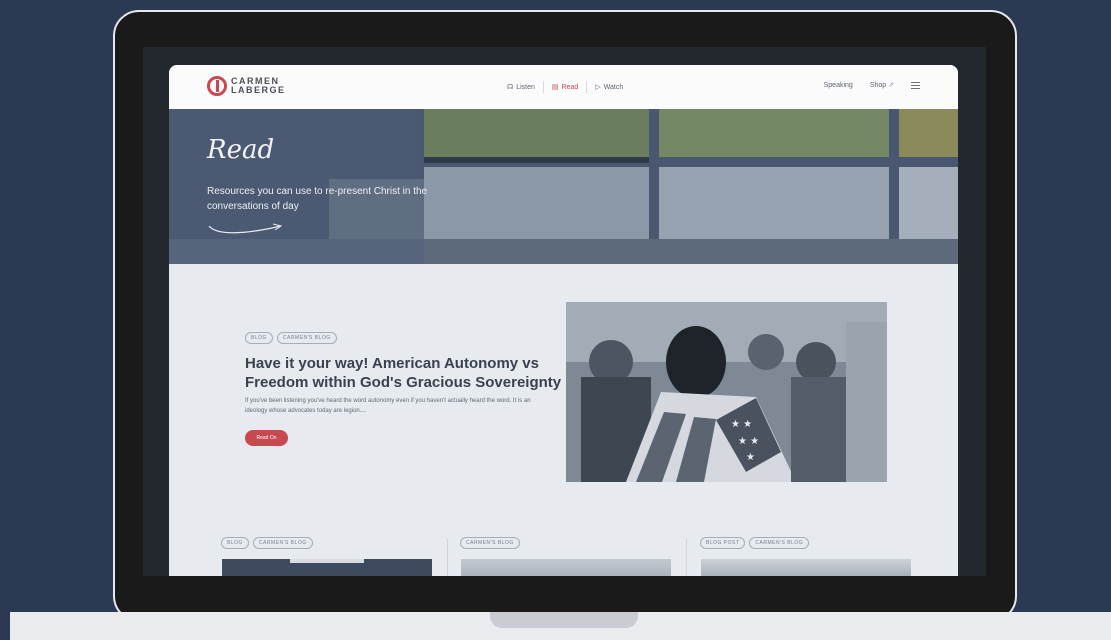 Image resolution: width=1111 pixels, height=640 pixels. I want to click on headphones-icon: ☊, so click(510, 87).